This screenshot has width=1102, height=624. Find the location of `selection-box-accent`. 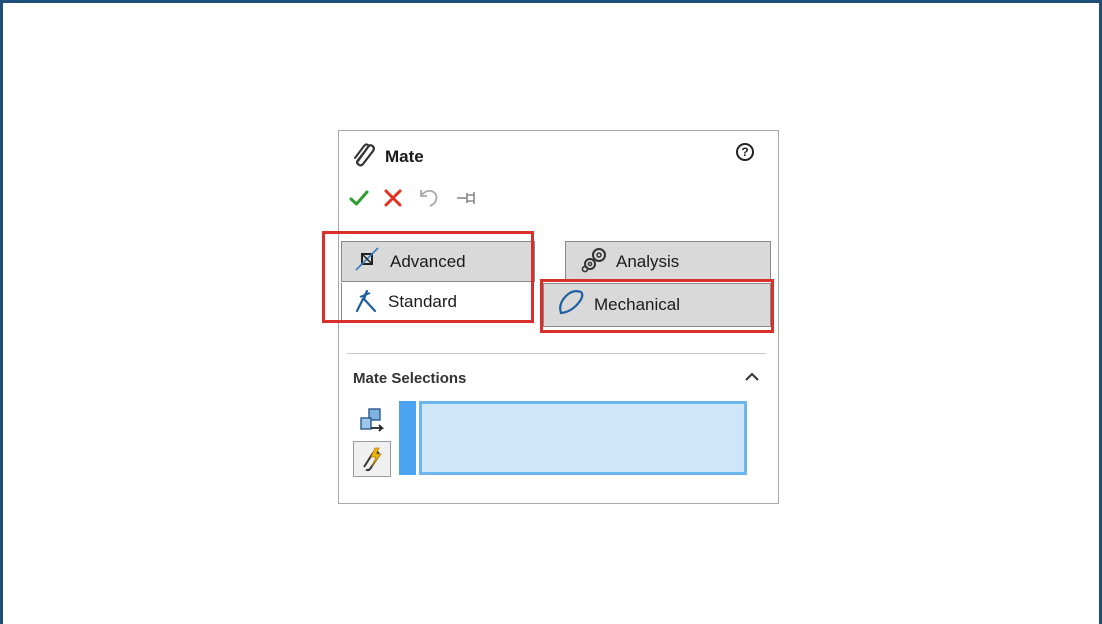

selection-box-accent is located at coordinates (407, 438).